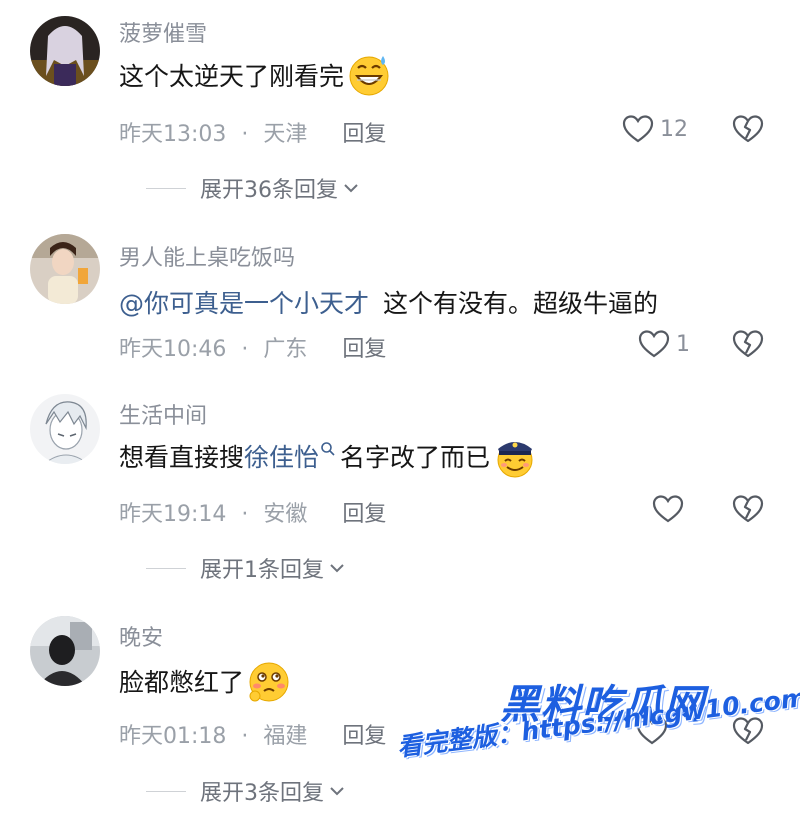  What do you see at coordinates (182, 682) in the screenshot?
I see `comment-body: 脸都憋红了` at bounding box center [182, 682].